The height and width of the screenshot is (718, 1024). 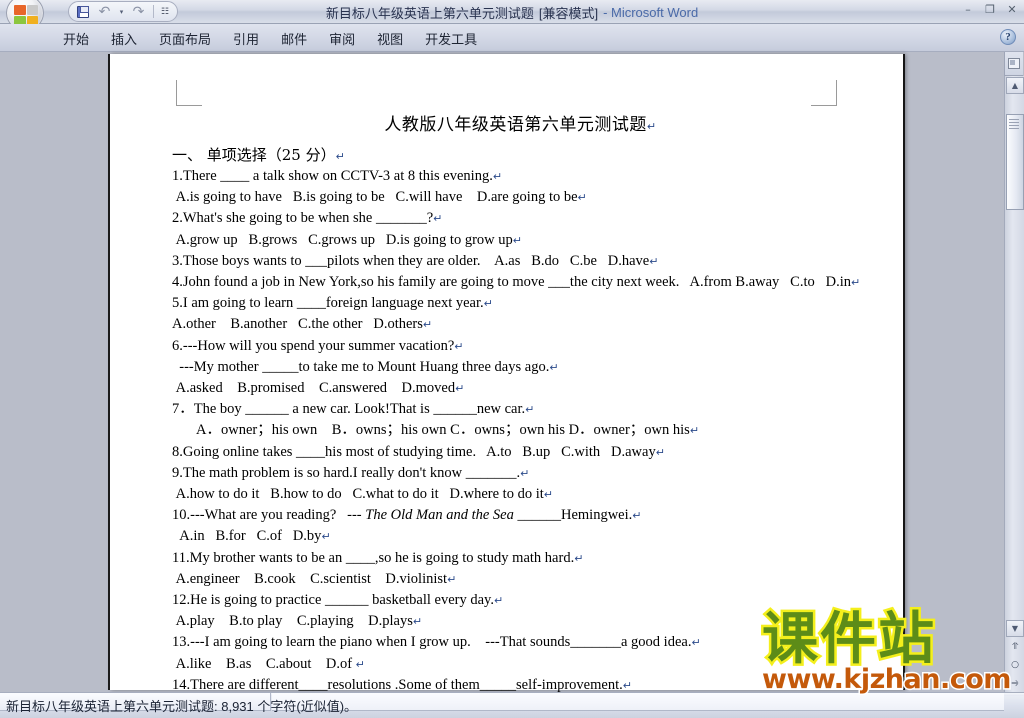 I want to click on vertical-scrollbar: ▲ ▼ ⥣ ○ ⥤, so click(x=1014, y=384).